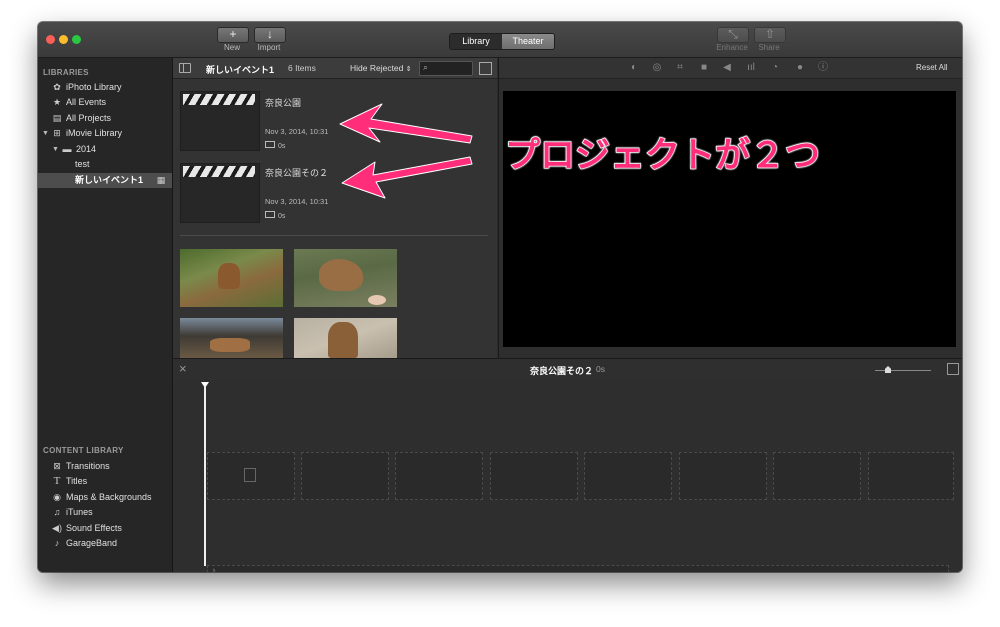 This screenshot has width=1000, height=627. What do you see at coordinates (406, 151) in the screenshot?
I see `annotation-arrows` at bounding box center [406, 151].